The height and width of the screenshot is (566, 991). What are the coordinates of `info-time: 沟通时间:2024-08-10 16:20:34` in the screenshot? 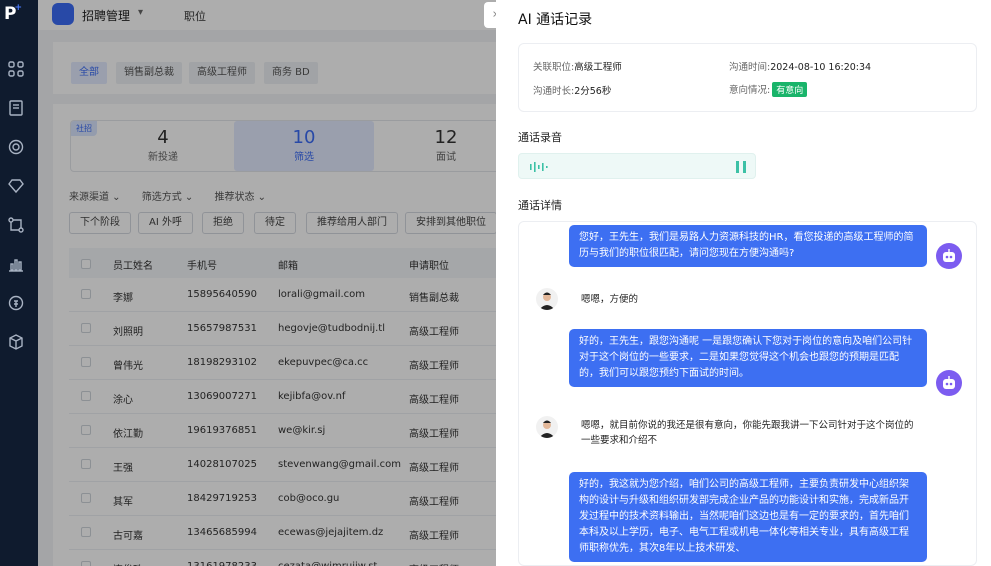 It's located at (800, 66).